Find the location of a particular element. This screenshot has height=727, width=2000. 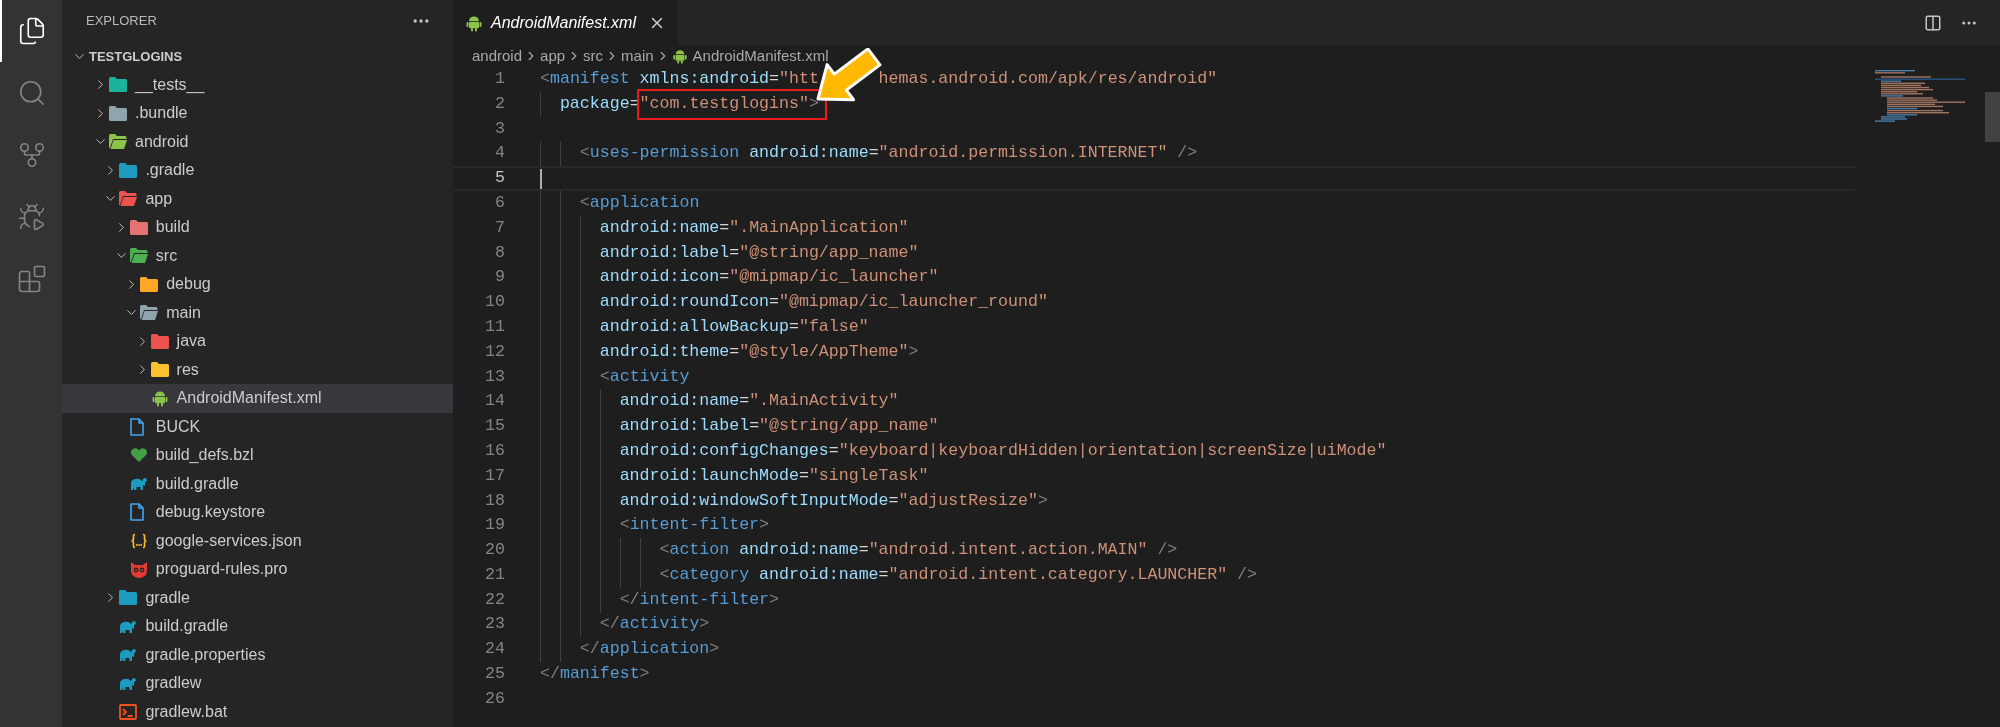

line-number: 25 is located at coordinates (494, 674).